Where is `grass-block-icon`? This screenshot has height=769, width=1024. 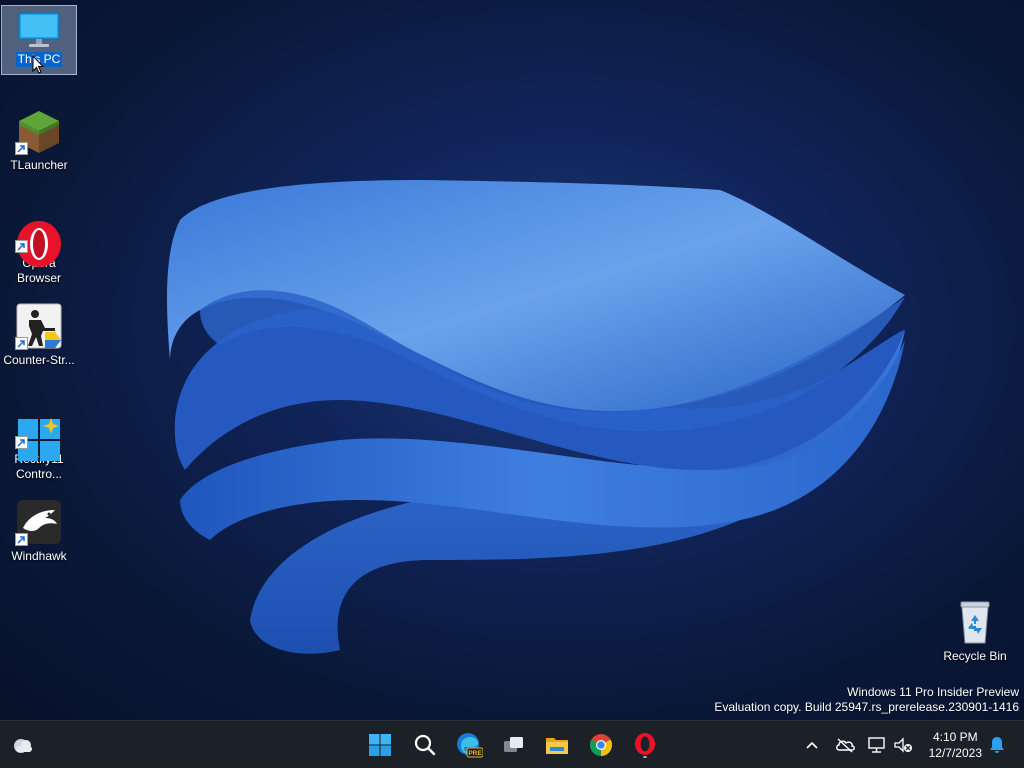
grass-block-icon is located at coordinates (39, 131).